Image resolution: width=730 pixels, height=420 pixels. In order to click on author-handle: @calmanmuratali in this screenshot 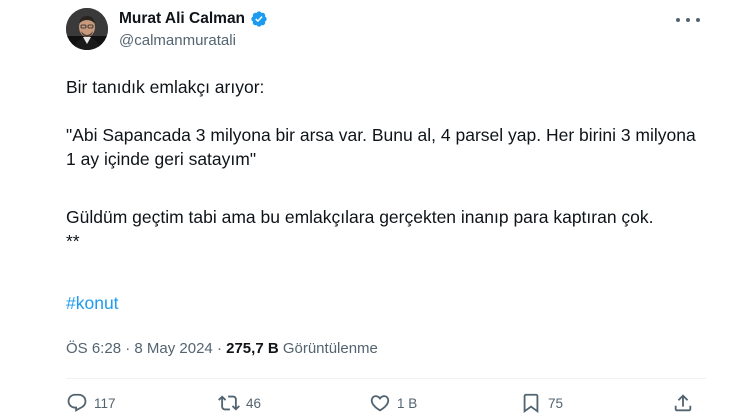, I will do `click(177, 40)`.